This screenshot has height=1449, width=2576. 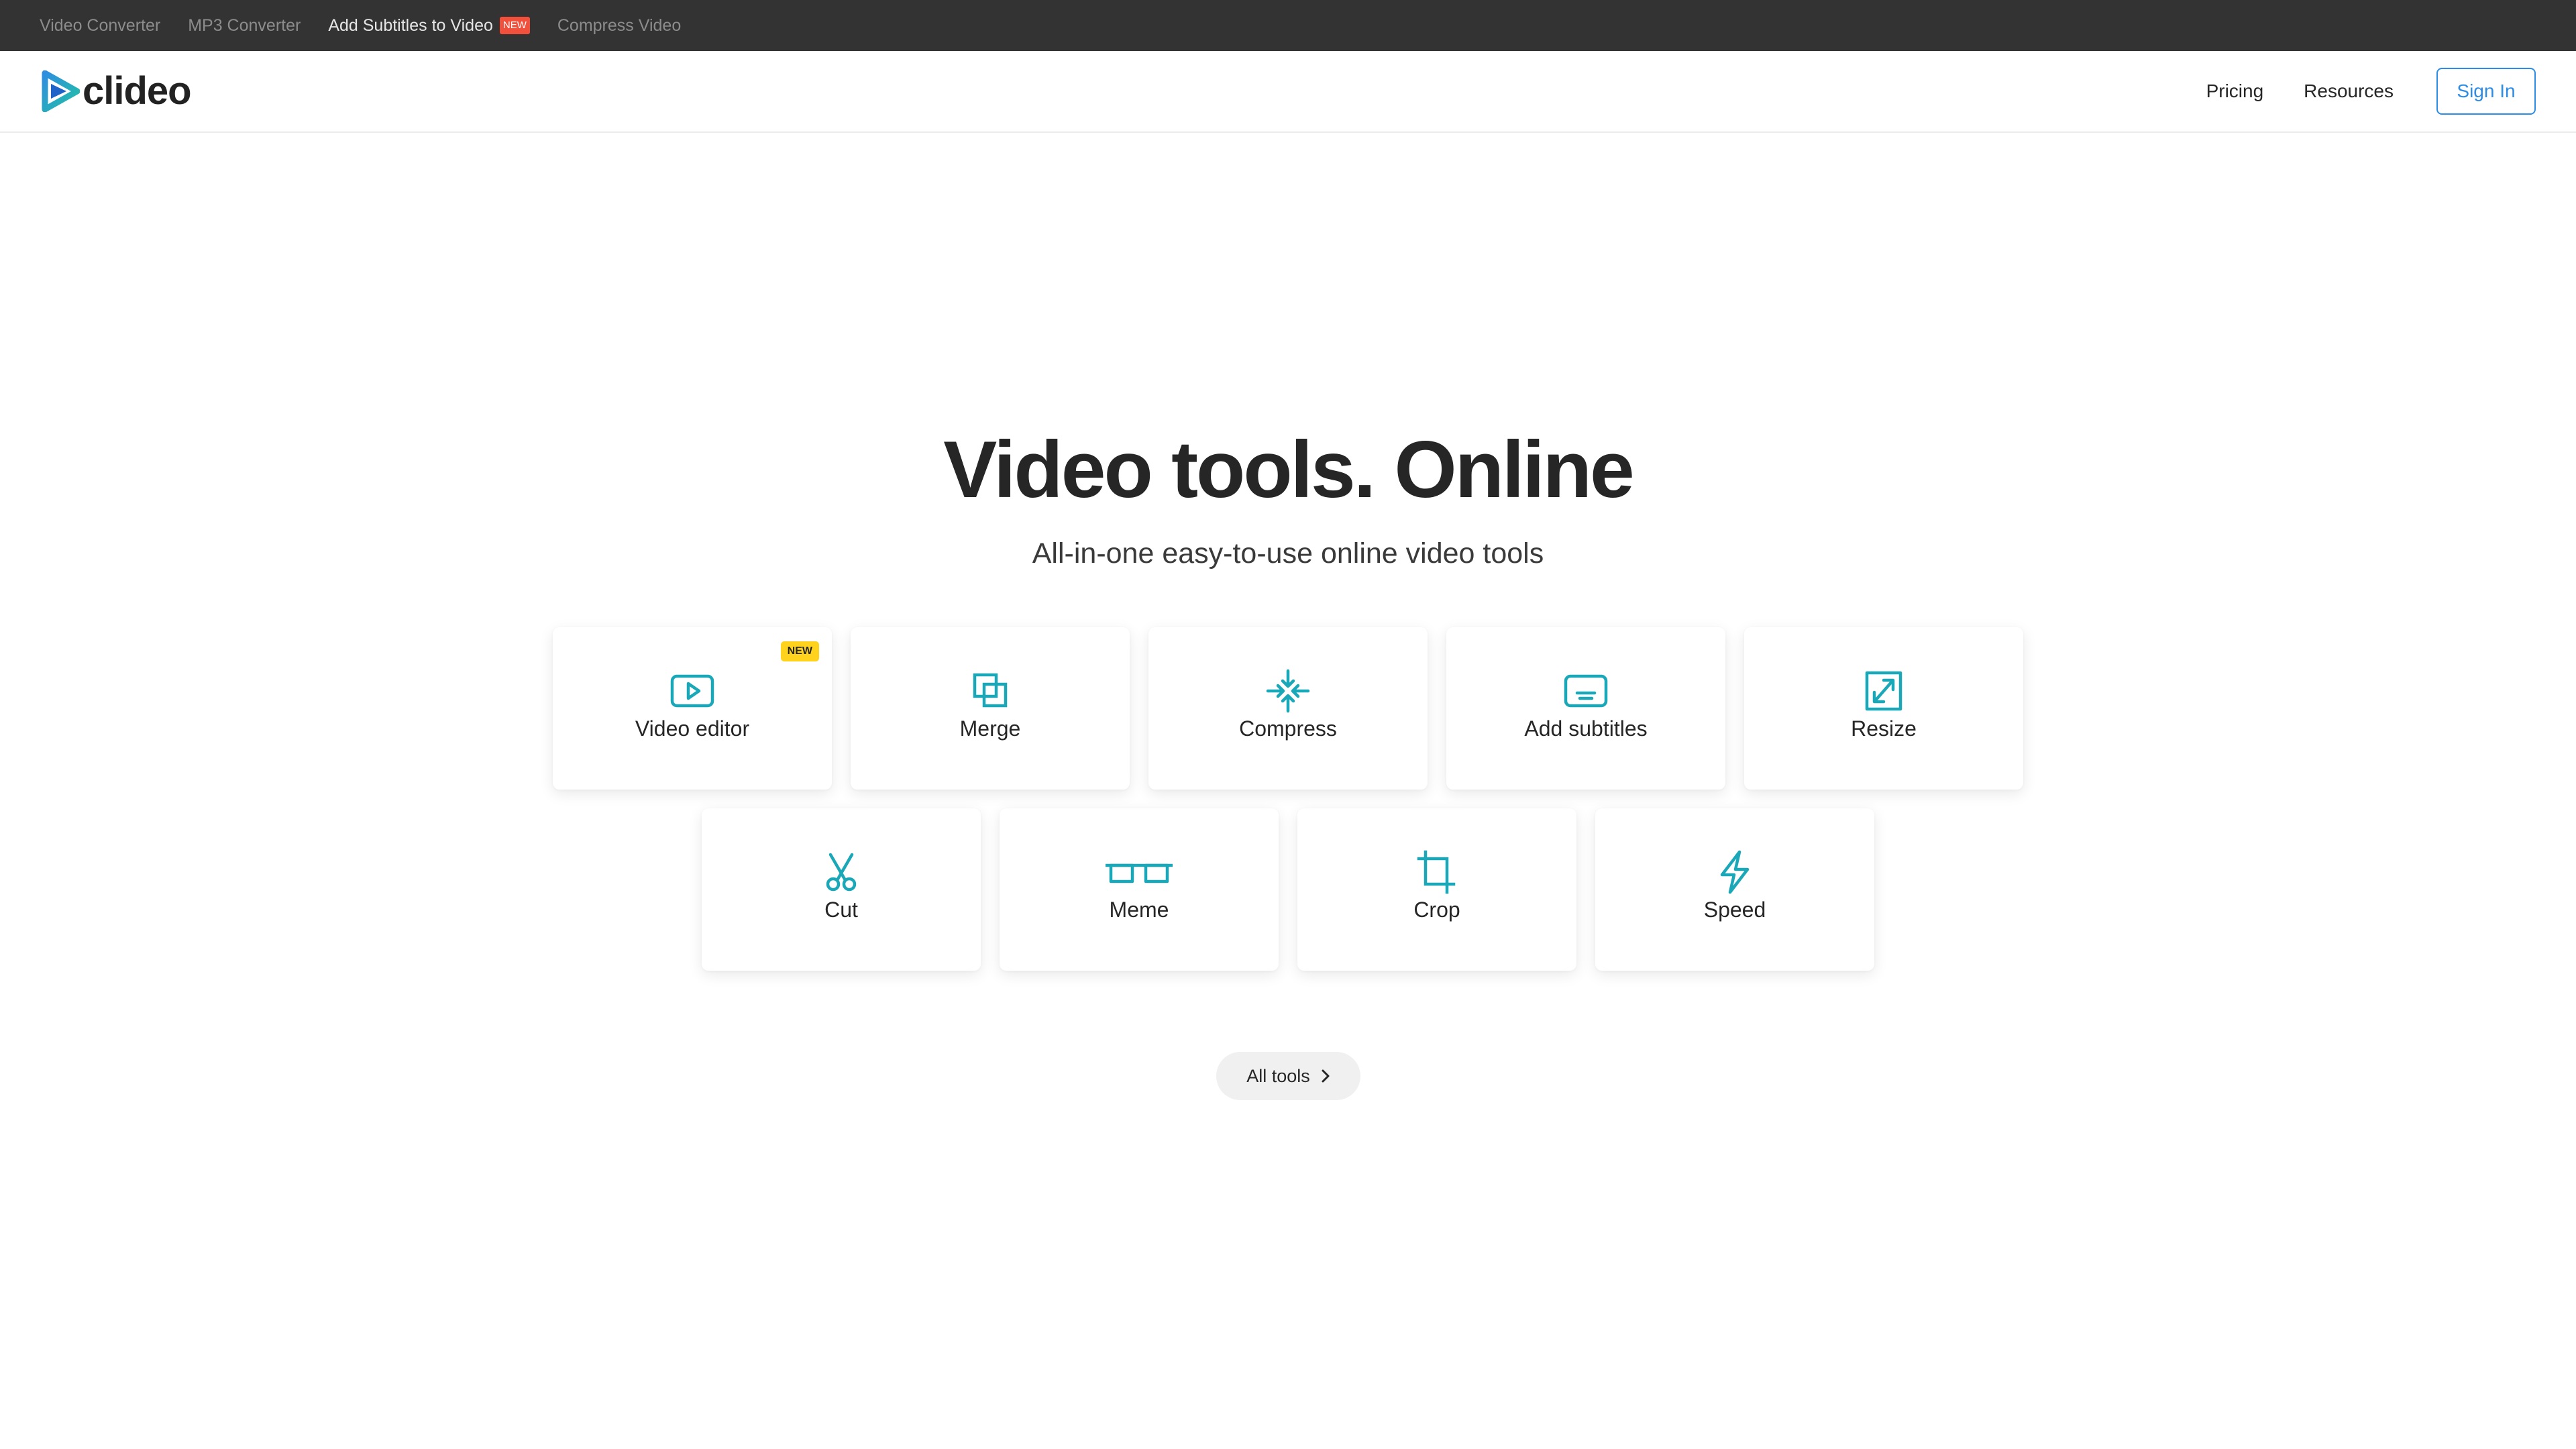 What do you see at coordinates (410, 26) in the screenshot?
I see `promo-link-add-subtitles-label: Add Subtitles to Video` at bounding box center [410, 26].